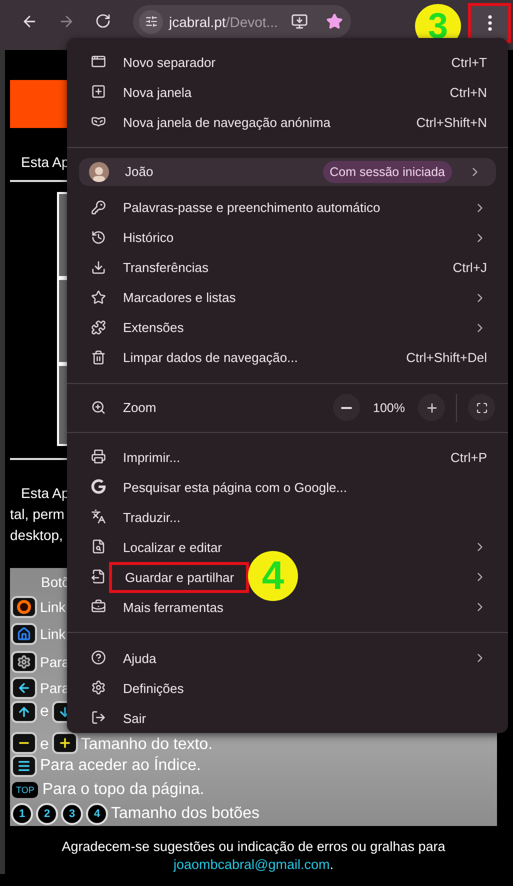 Image resolution: width=513 pixels, height=886 pixels. Describe the element at coordinates (139, 172) in the screenshot. I see `profile-name: João` at that location.